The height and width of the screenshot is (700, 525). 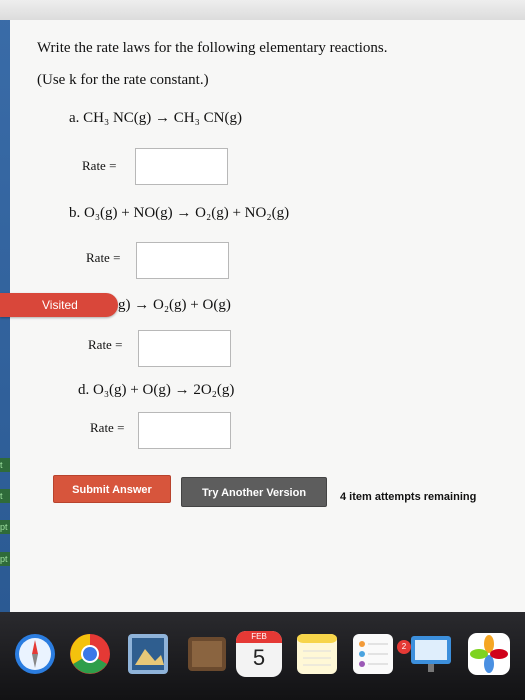 I want to click on chrome-icon, so click(x=90, y=654).